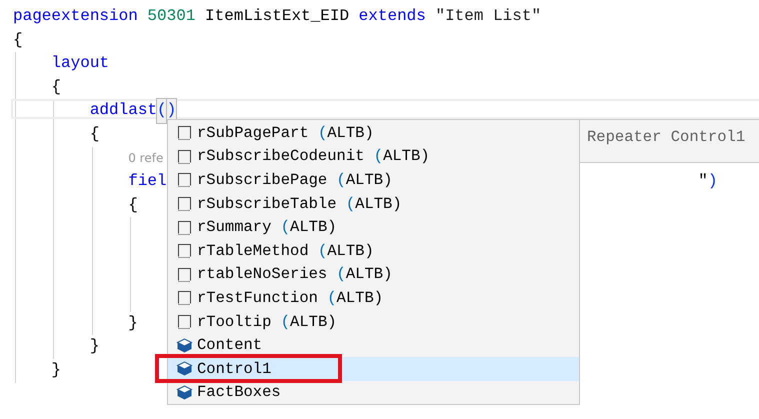 This screenshot has width=759, height=419. What do you see at coordinates (669, 141) in the screenshot?
I see `suggestion-details: Repeater Control1` at bounding box center [669, 141].